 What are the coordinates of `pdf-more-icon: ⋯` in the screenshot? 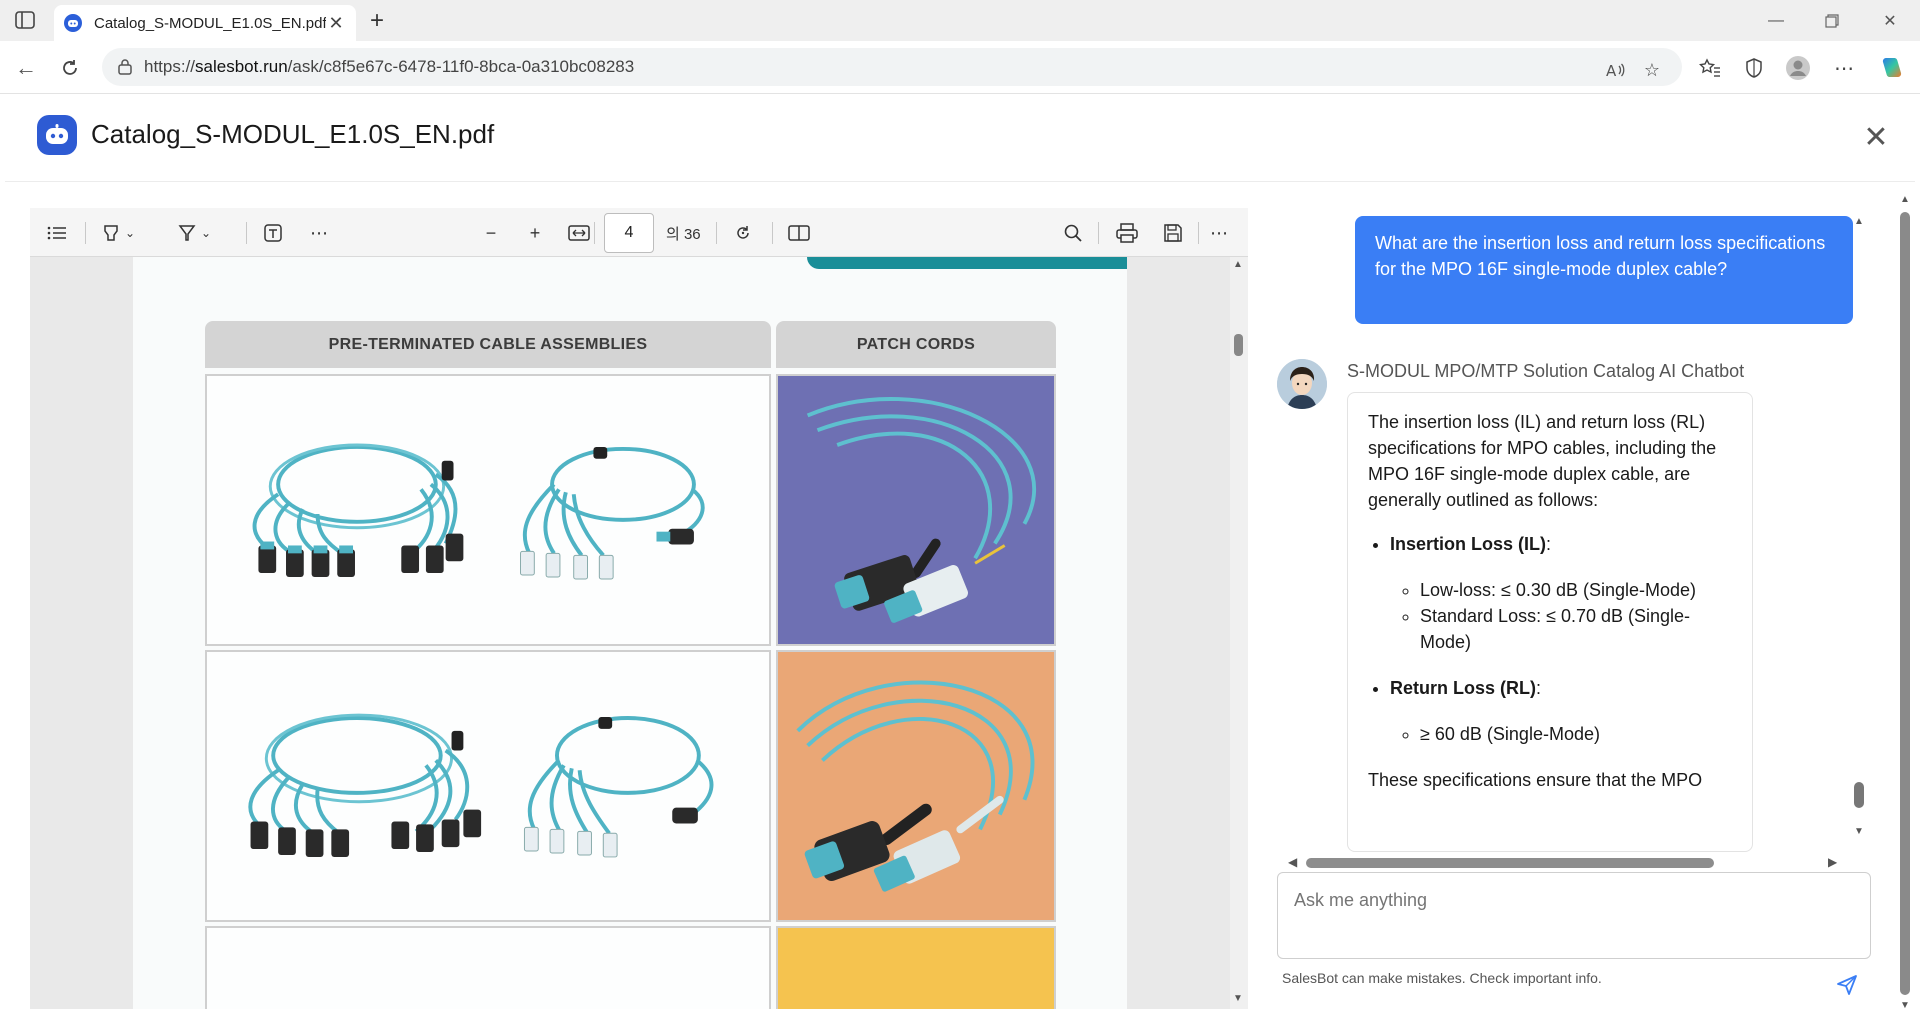 It's located at (1219, 233).